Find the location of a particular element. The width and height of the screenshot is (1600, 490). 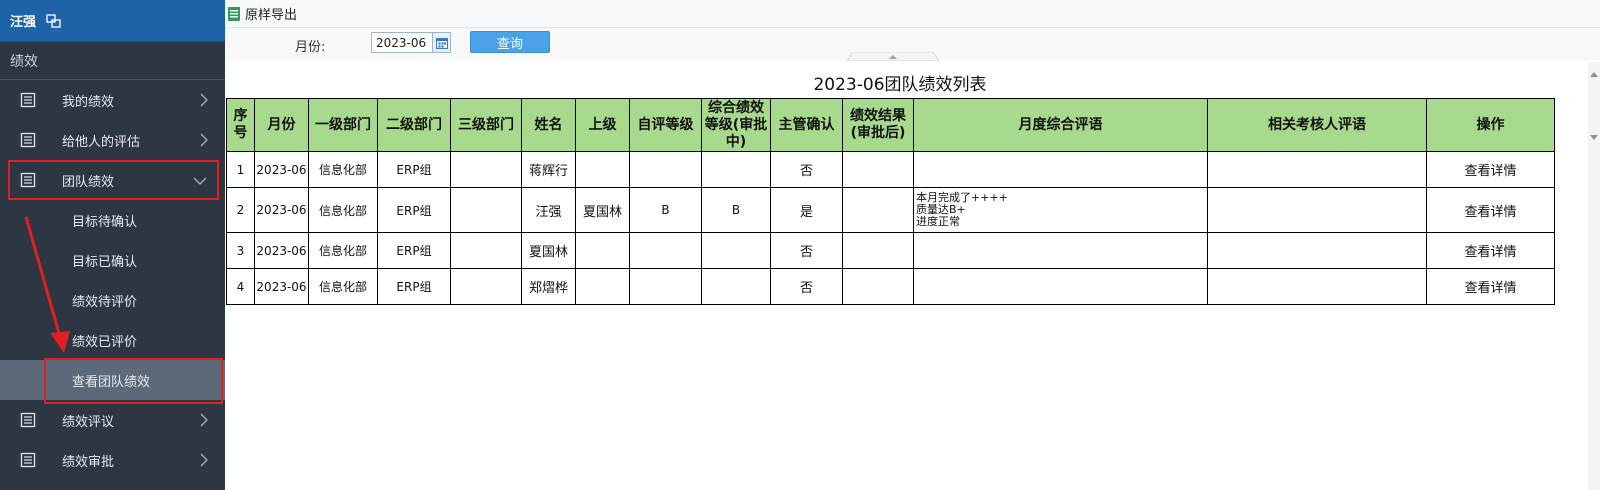

column-header: 月度综合评语 is located at coordinates (1060, 125).